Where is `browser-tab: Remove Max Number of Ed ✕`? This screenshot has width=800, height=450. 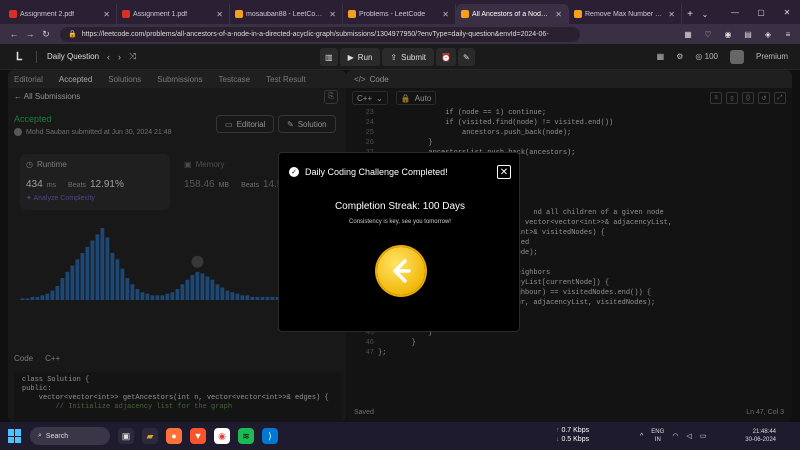 browser-tab: Remove Max Number of Ed ✕ is located at coordinates (625, 14).